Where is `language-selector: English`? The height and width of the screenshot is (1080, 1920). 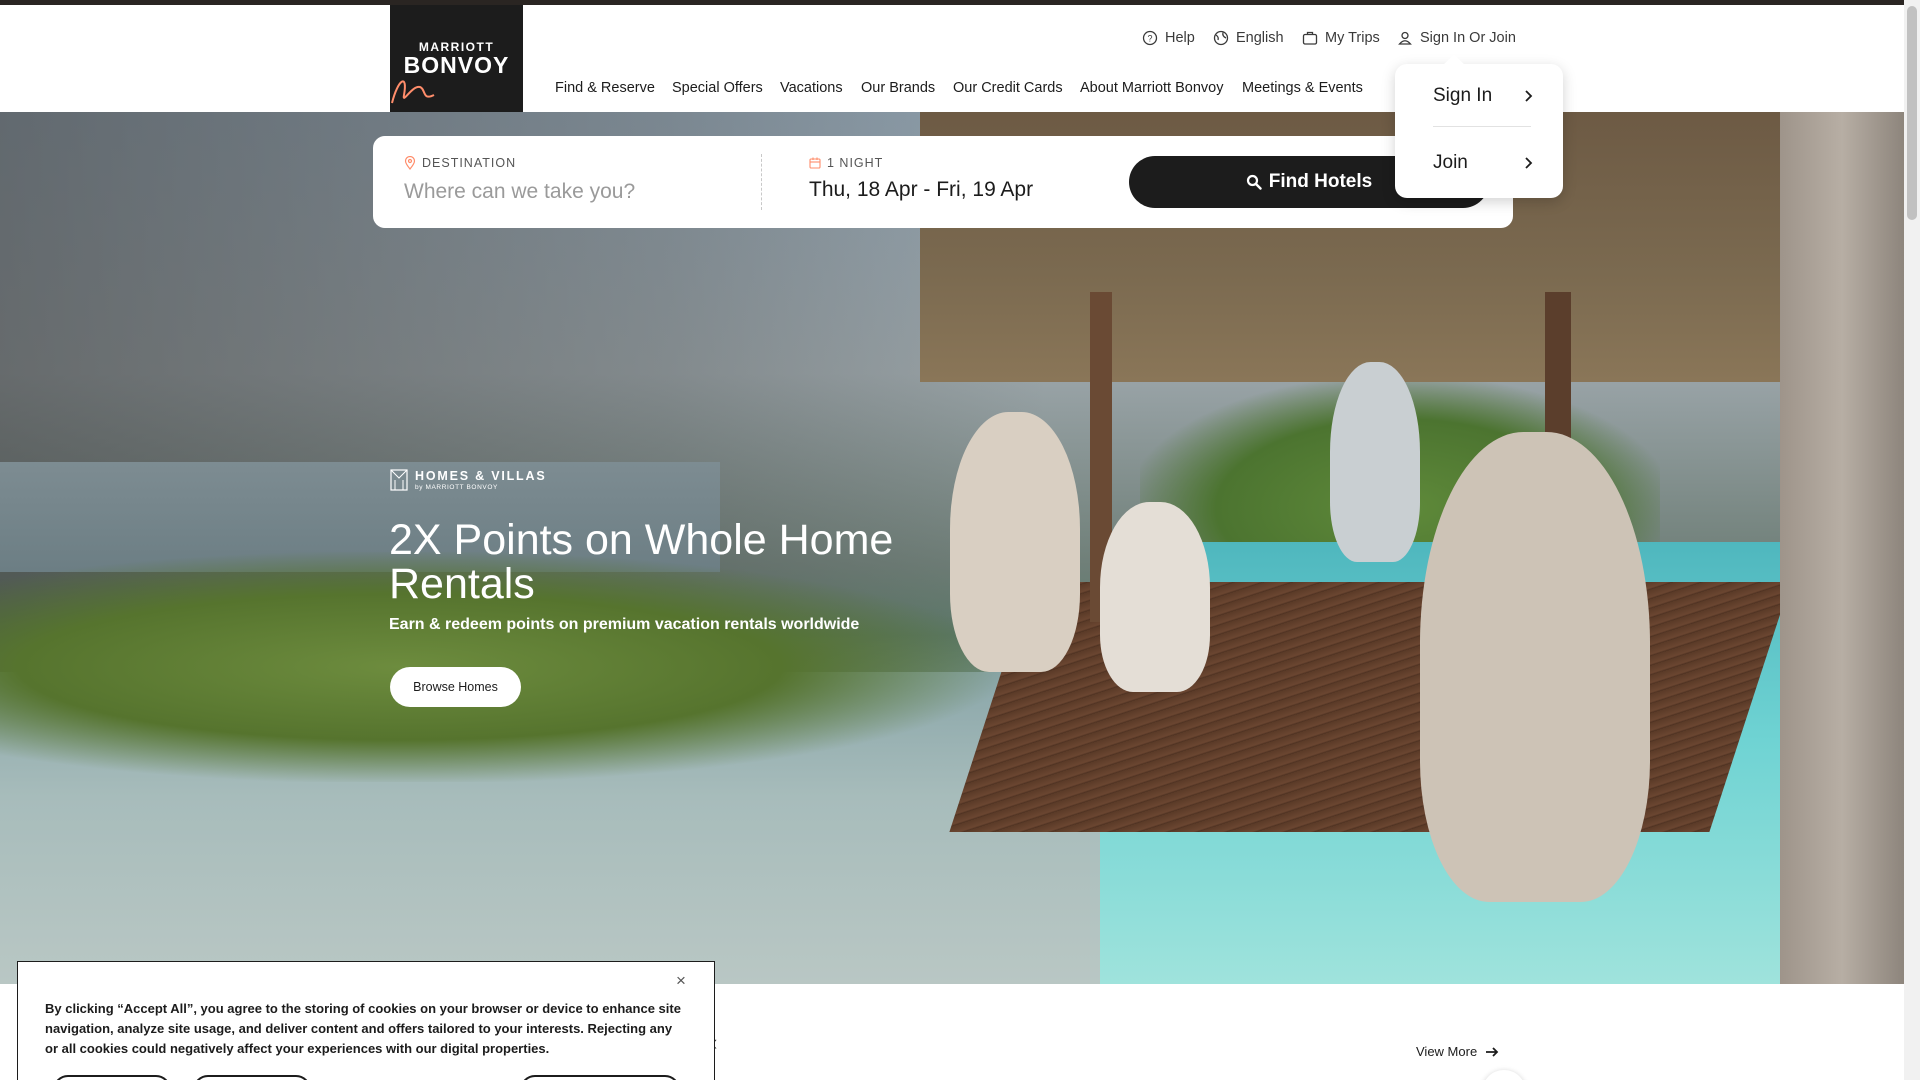 language-selector: English is located at coordinates (1248, 38).